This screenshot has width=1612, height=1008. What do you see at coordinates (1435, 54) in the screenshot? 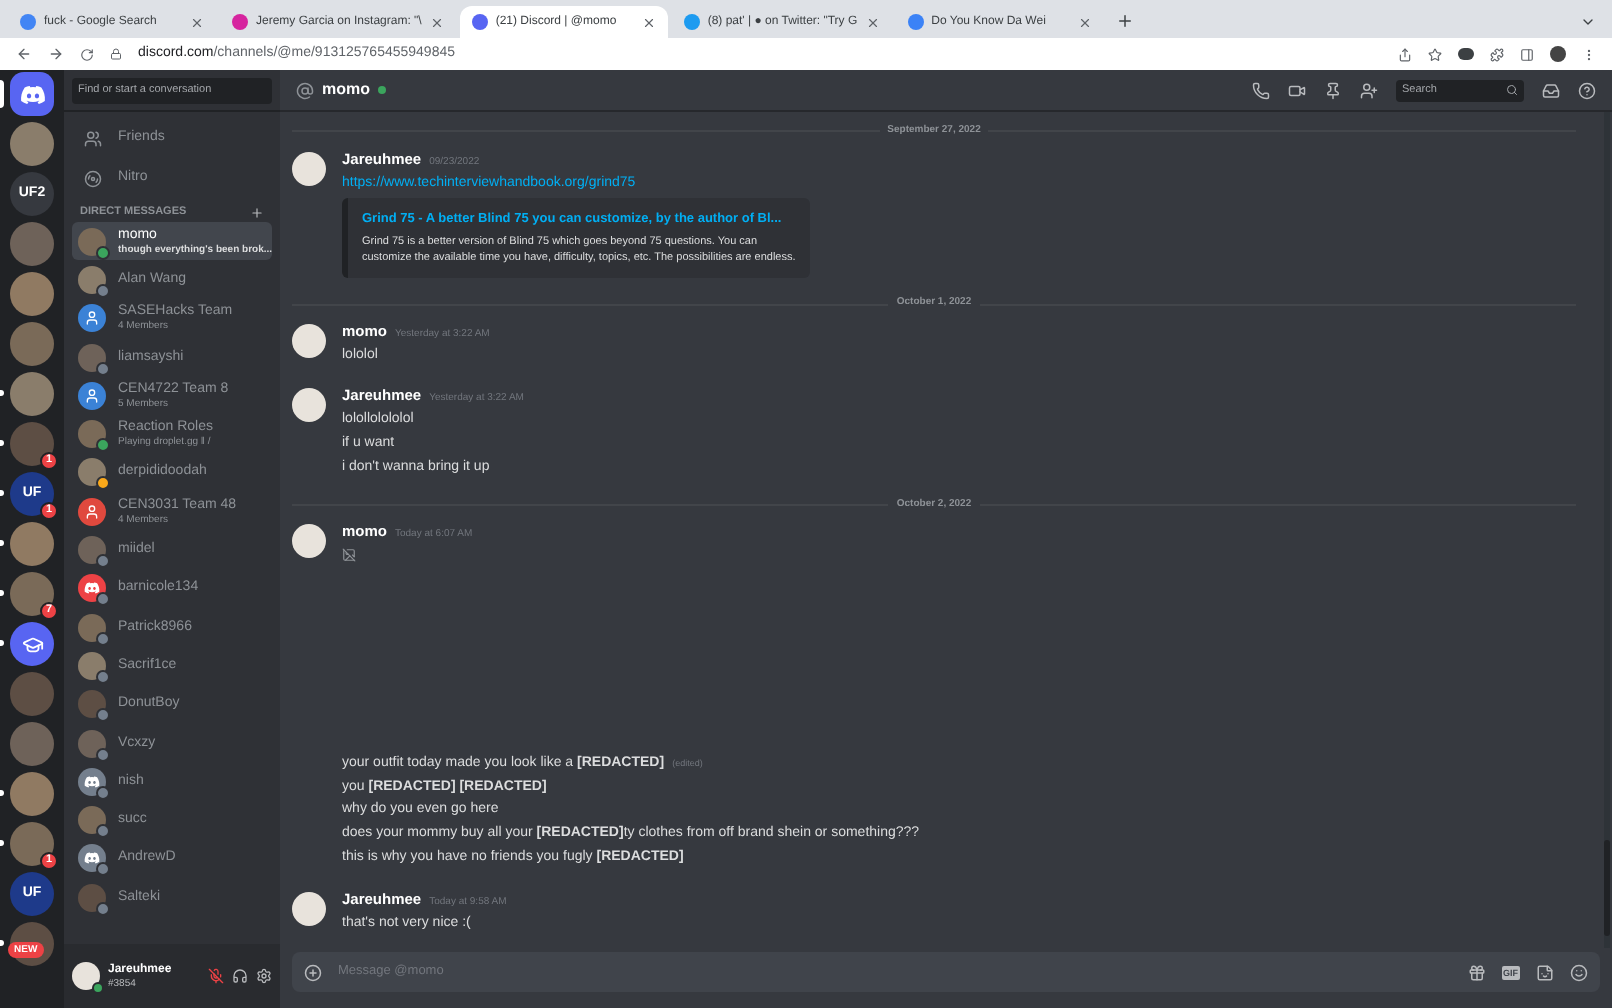
I see `star-icon` at bounding box center [1435, 54].